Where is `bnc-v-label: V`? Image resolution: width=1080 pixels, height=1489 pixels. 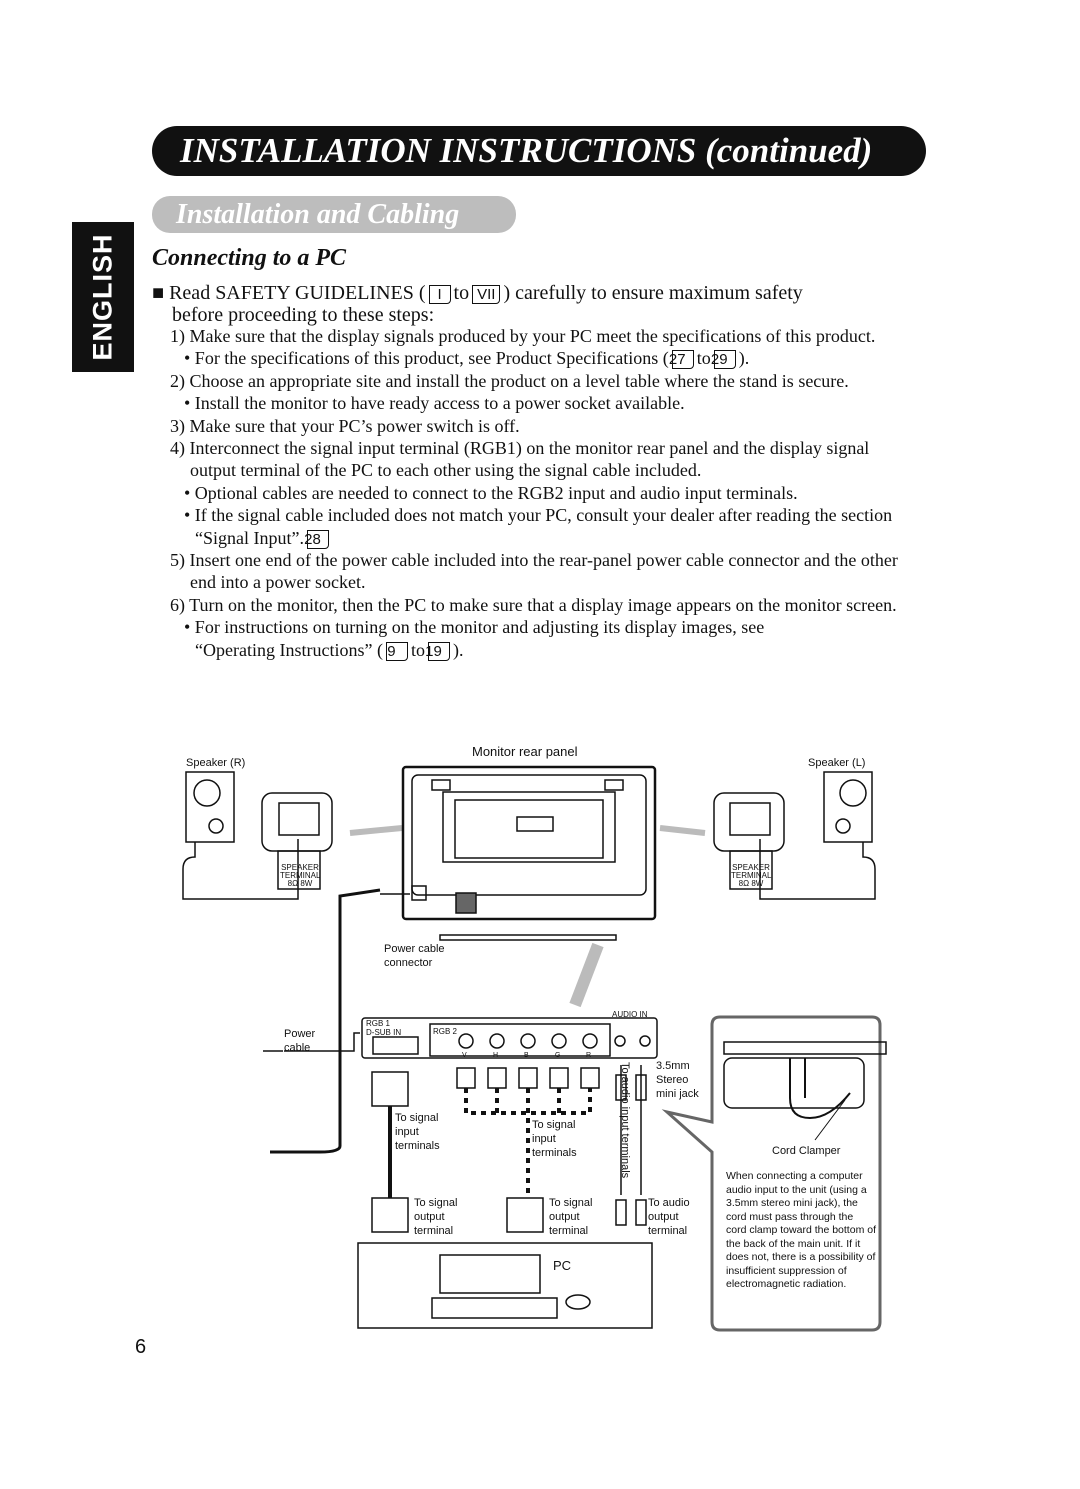
bnc-v-label: V is located at coordinates (464, 1055).